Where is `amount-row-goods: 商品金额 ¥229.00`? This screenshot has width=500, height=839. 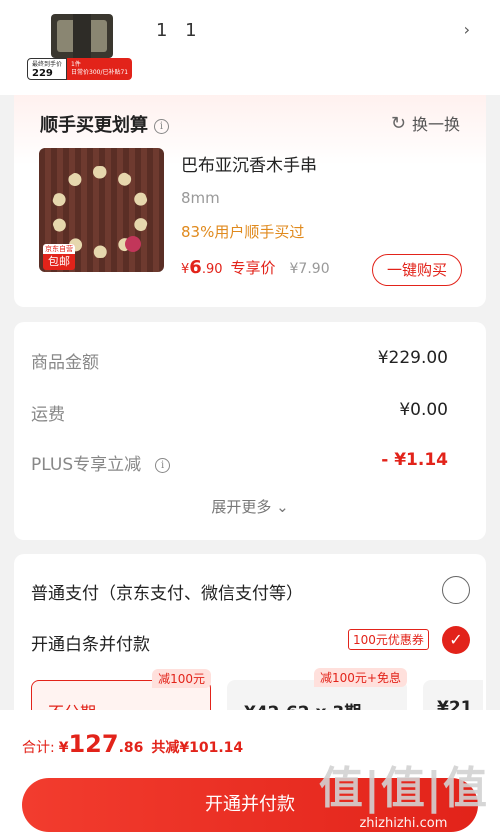 amount-row-goods: 商品金额 ¥229.00 is located at coordinates (239, 360).